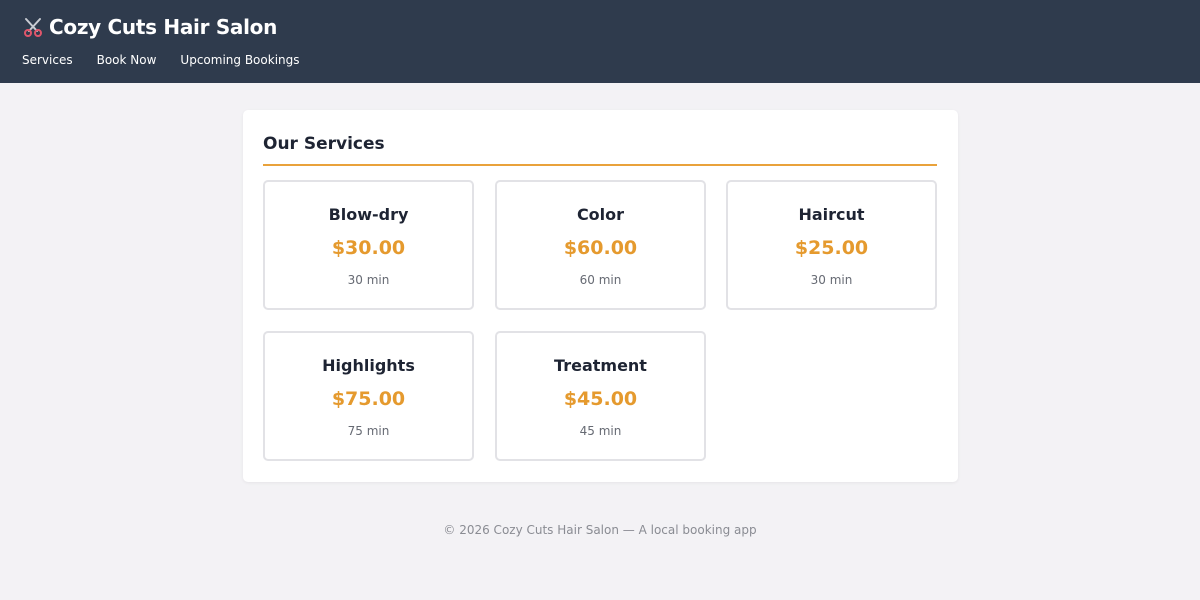 The image size is (1200, 600). Describe the element at coordinates (173, 60) in the screenshot. I see `main-nav: Services Book Now Upcoming Bookings` at that location.